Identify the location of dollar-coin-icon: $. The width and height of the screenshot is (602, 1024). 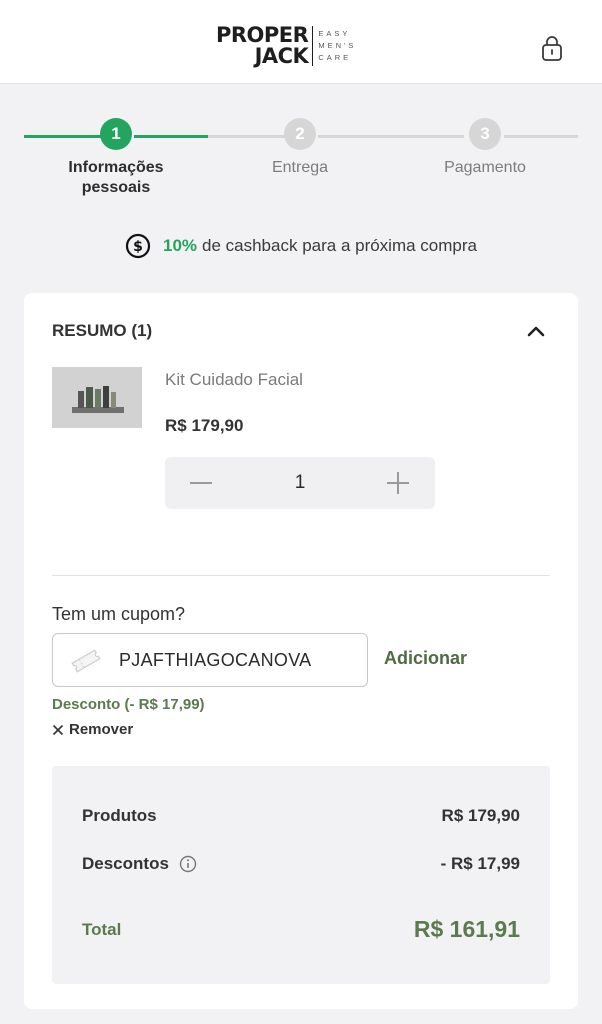
(138, 246).